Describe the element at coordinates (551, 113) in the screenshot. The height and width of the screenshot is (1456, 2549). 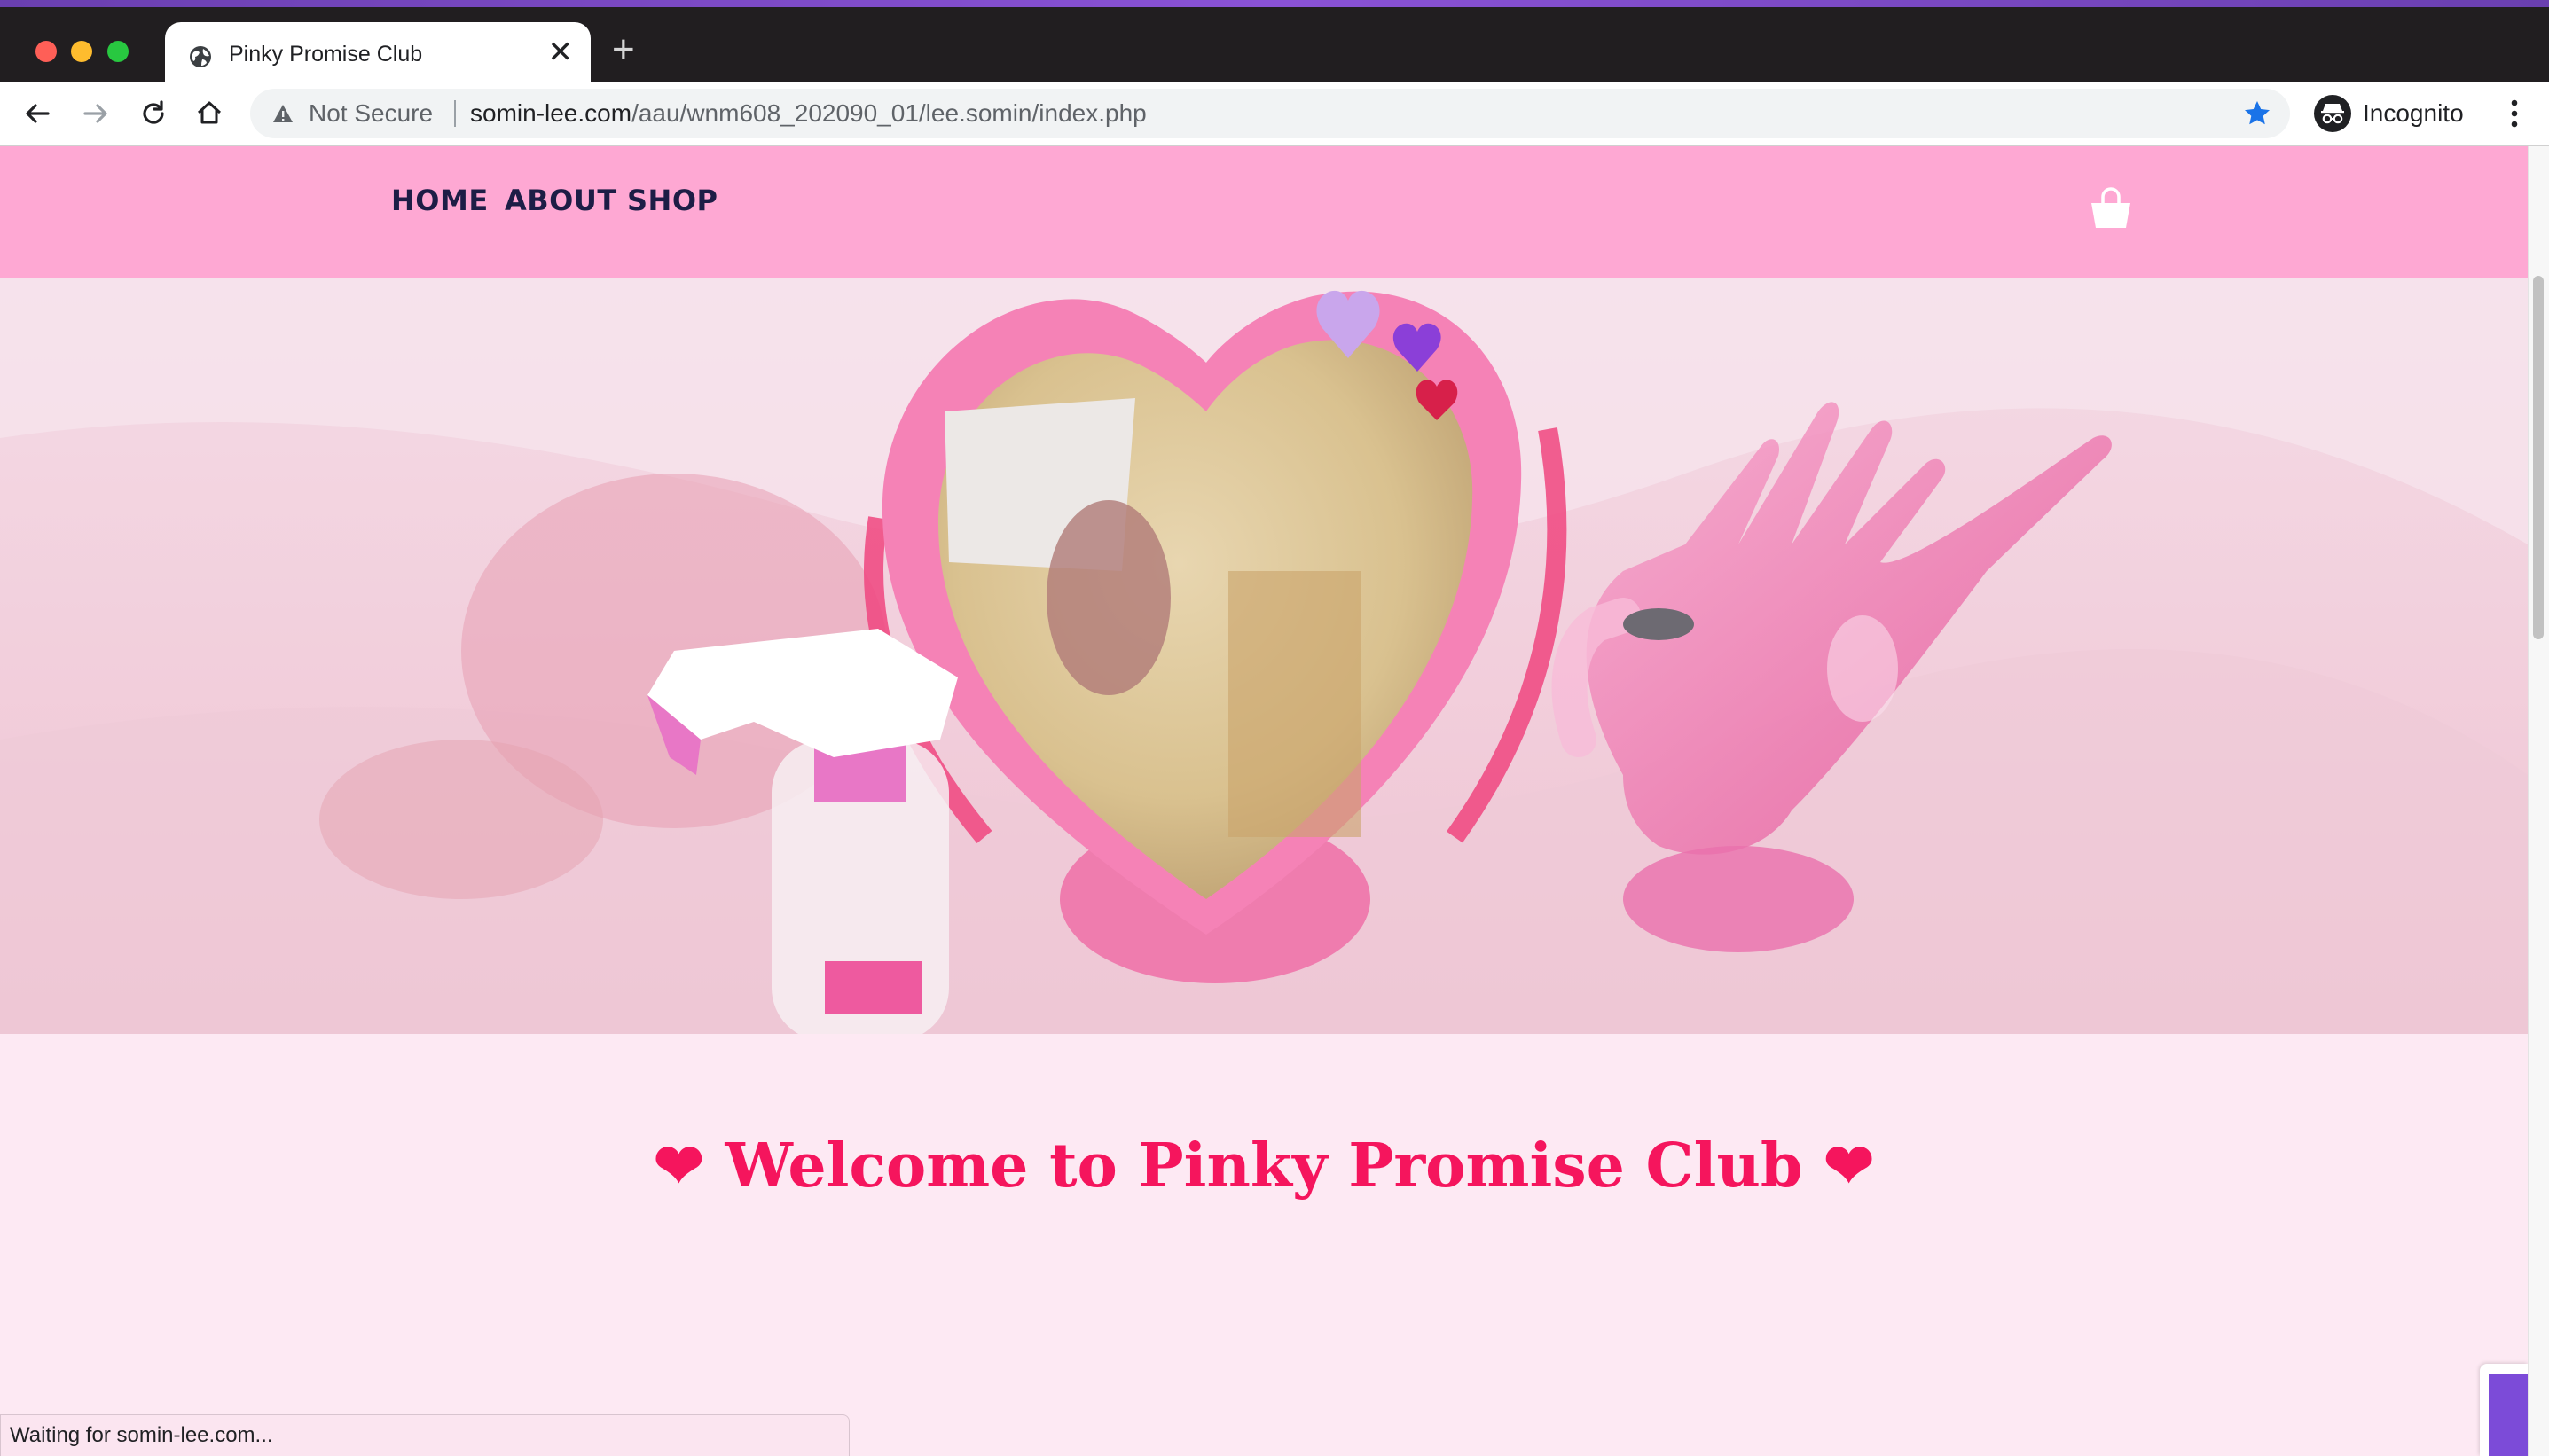
I see `url-host: somin-lee.com` at that location.